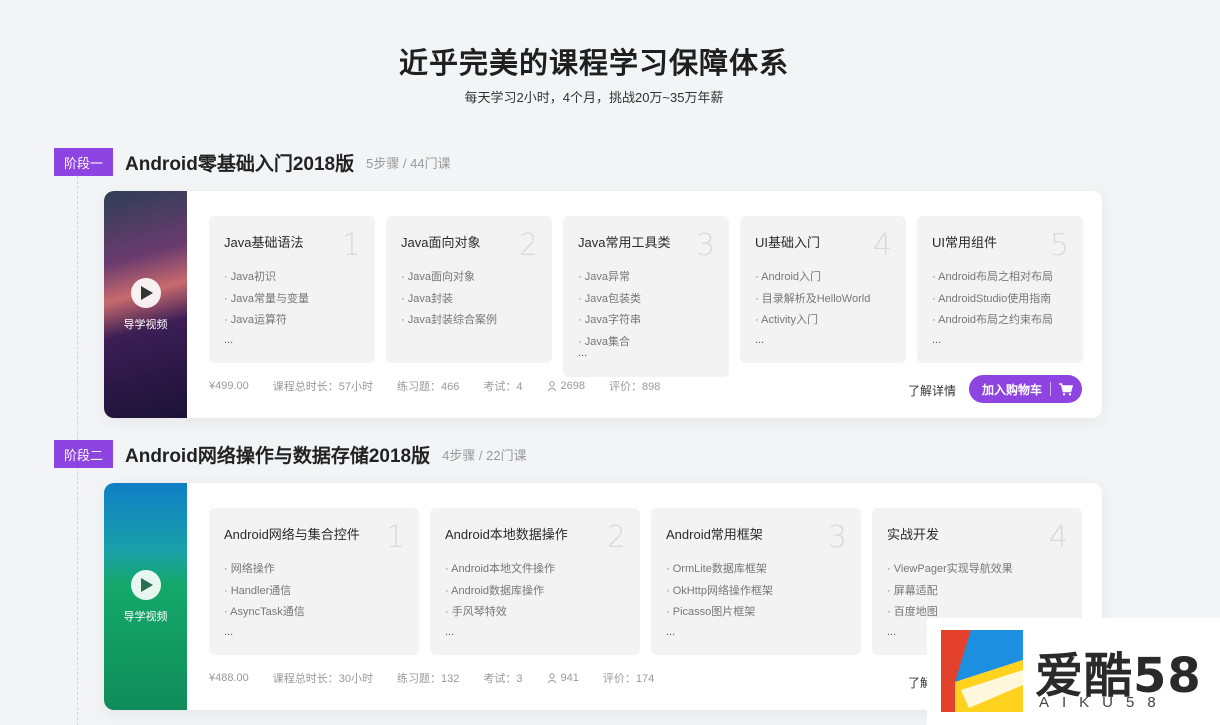 This screenshot has height=725, width=1220. Describe the element at coordinates (292, 534) in the screenshot. I see `step-title: Android网络与集合控件` at that location.